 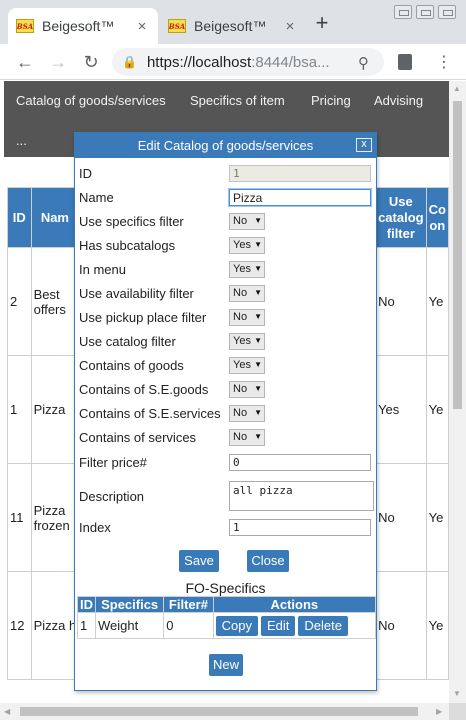 What do you see at coordinates (439, 711) in the screenshot?
I see `scroll-right-icon: ▶` at bounding box center [439, 711].